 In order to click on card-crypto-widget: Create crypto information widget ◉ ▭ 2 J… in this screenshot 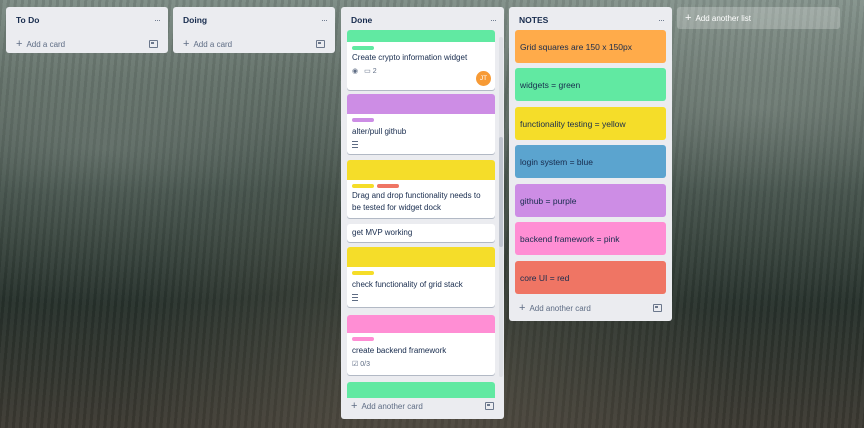, I will do `click(421, 60)`.